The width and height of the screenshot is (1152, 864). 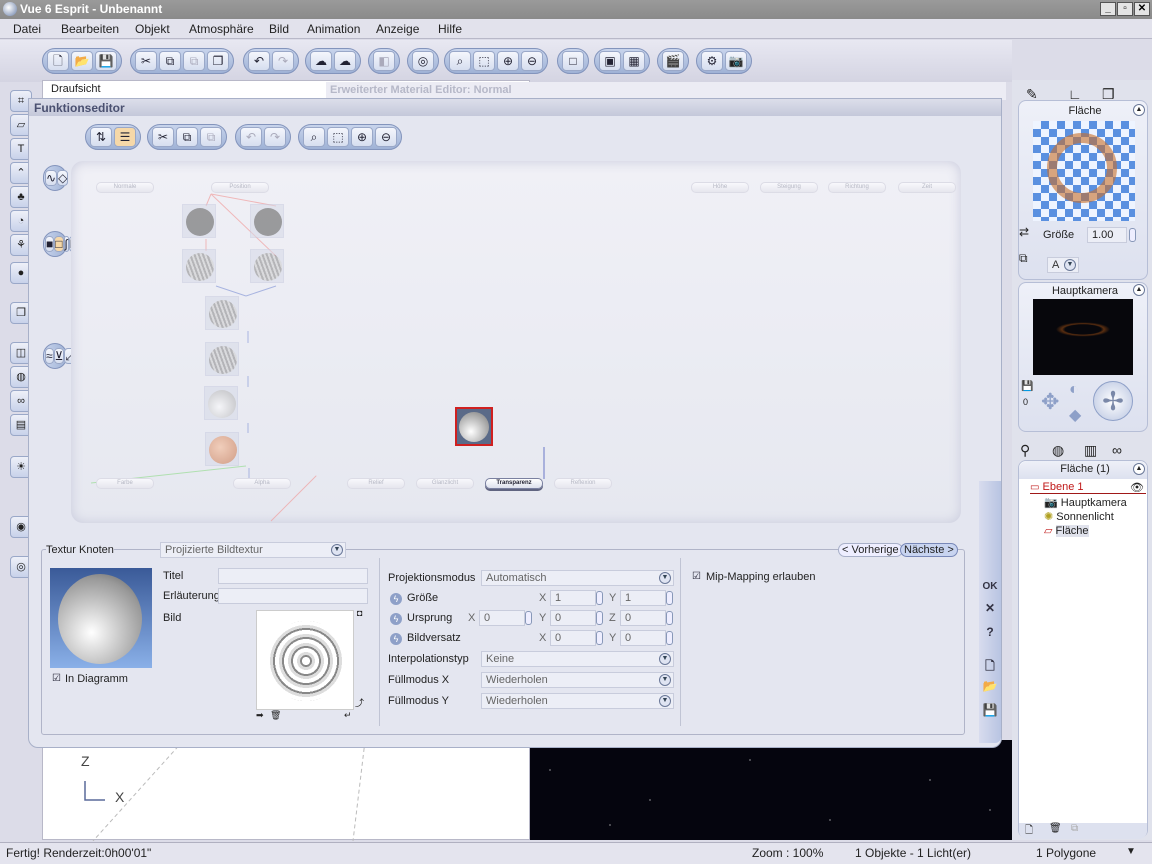 I want to click on fill-y-select: Wiederholen ▼, so click(x=577, y=701).